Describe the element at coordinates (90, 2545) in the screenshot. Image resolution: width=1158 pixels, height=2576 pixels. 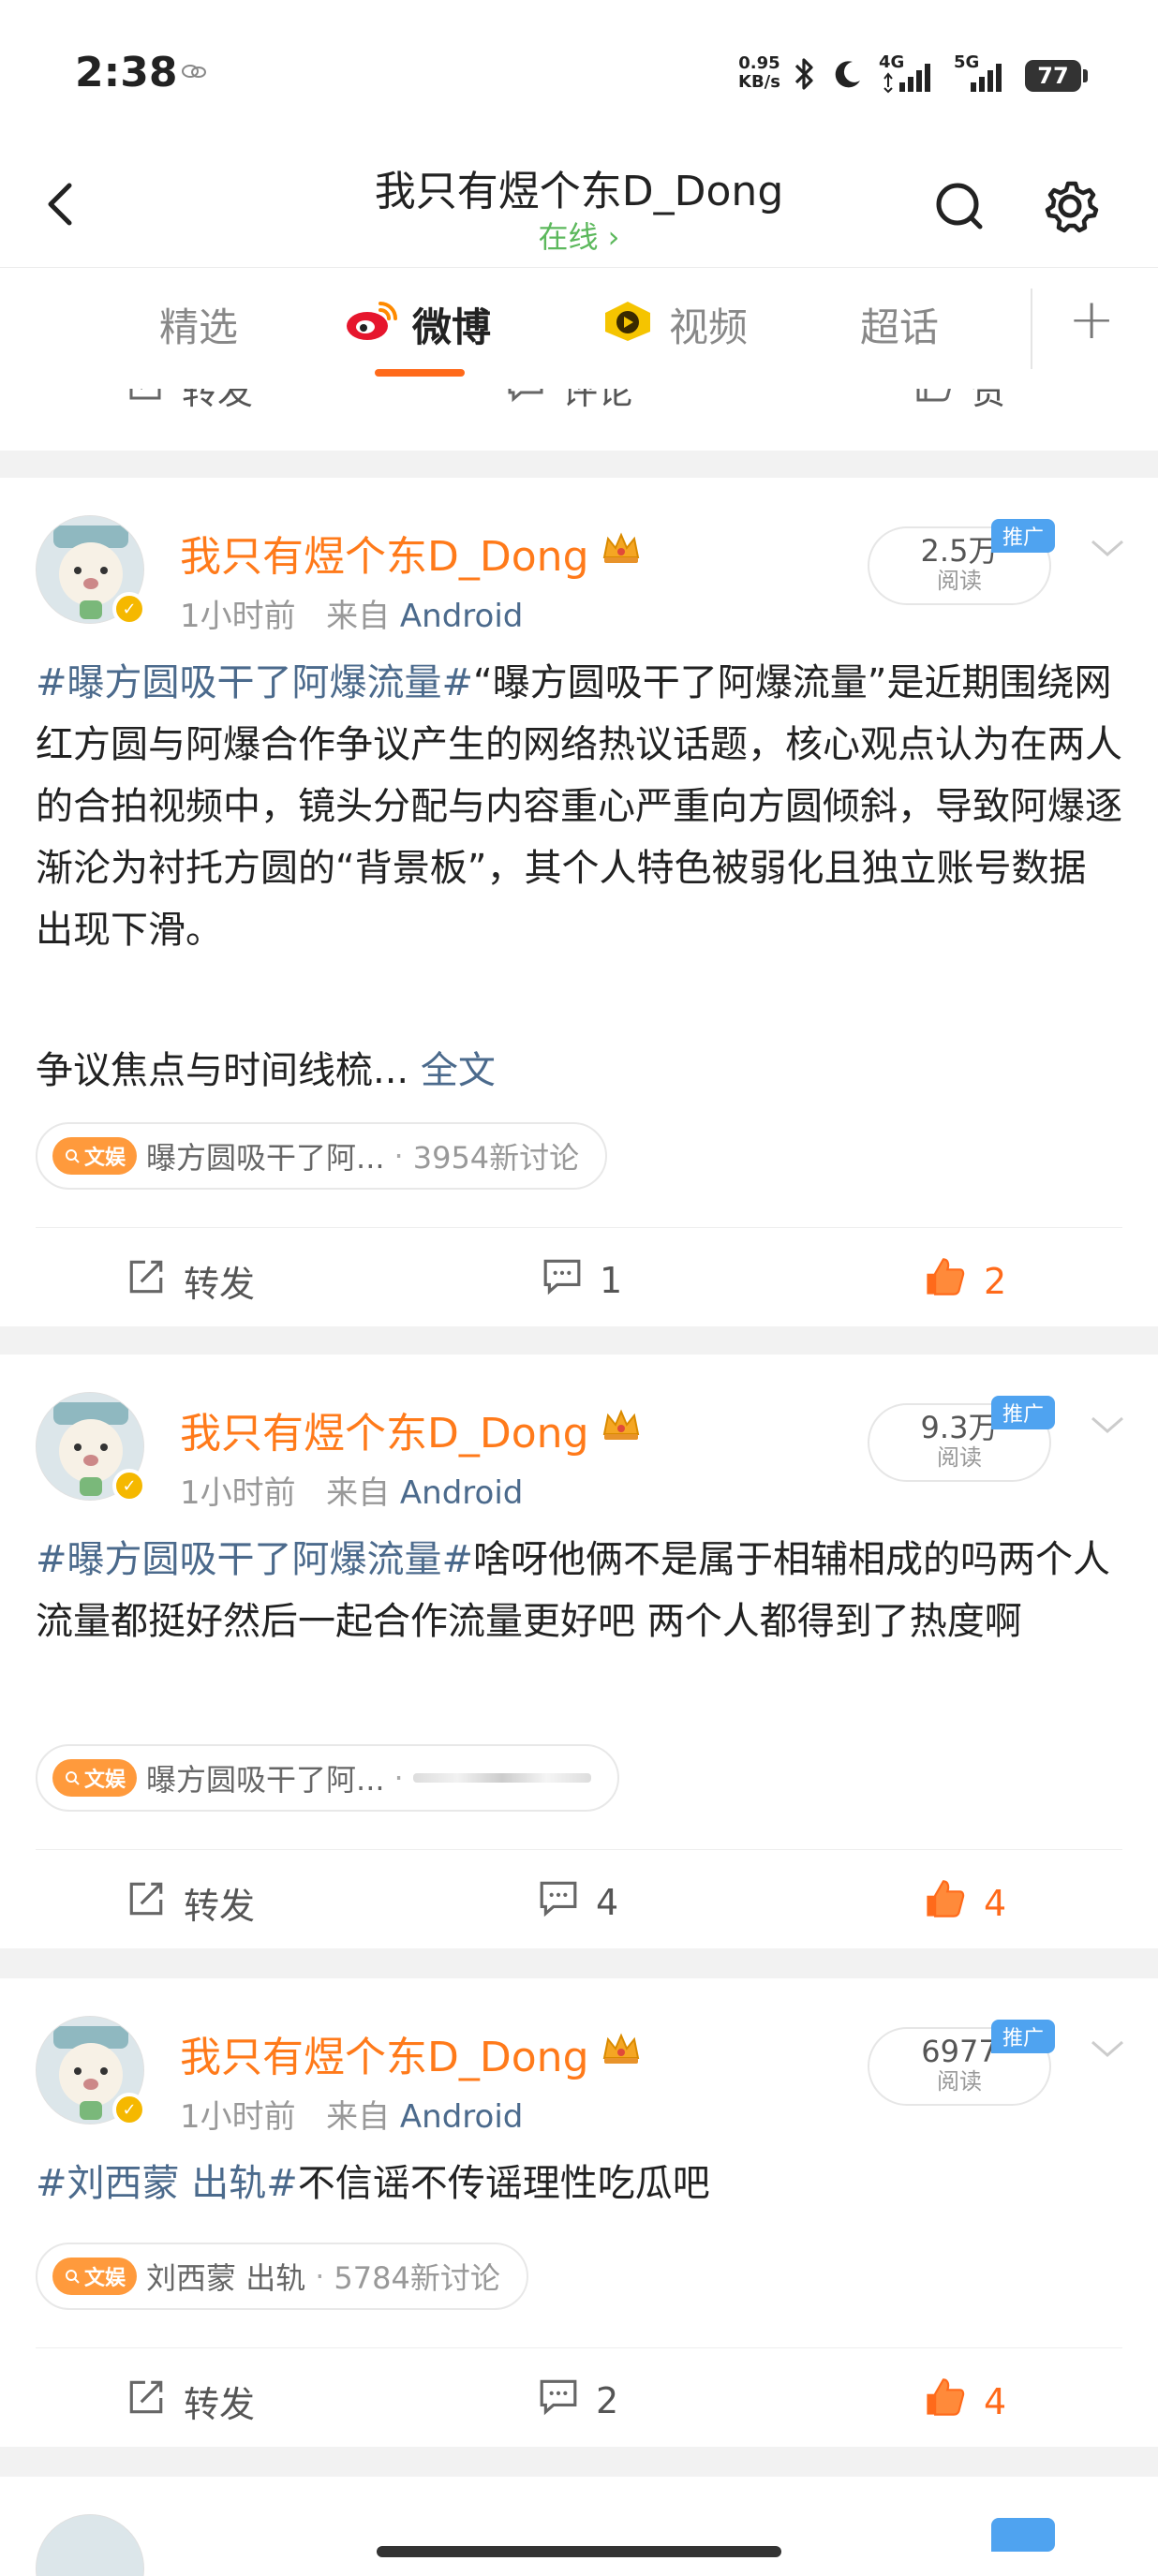
I see `avatar` at that location.